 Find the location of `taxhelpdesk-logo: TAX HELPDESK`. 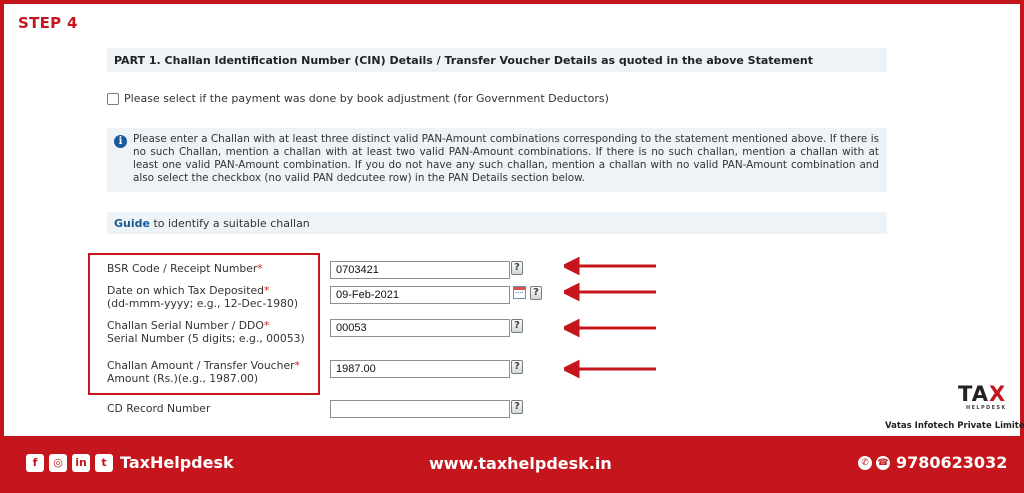

taxhelpdesk-logo: TAX HELPDESK is located at coordinates (982, 396).